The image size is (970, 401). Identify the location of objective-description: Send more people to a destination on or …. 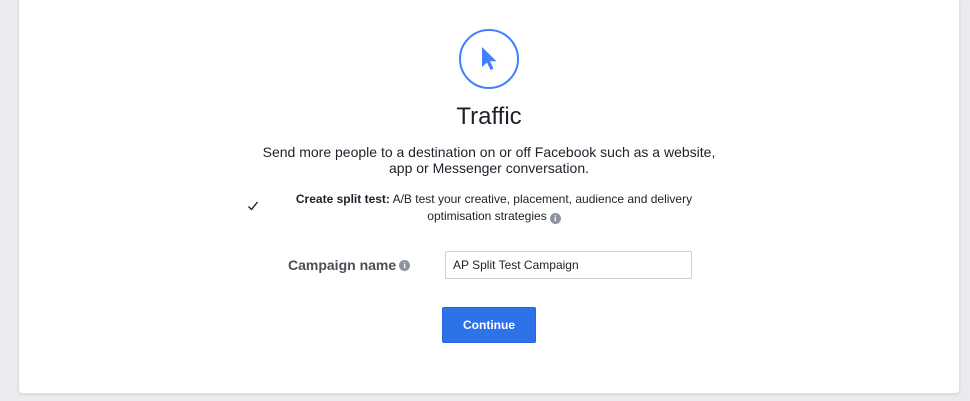
(489, 160).